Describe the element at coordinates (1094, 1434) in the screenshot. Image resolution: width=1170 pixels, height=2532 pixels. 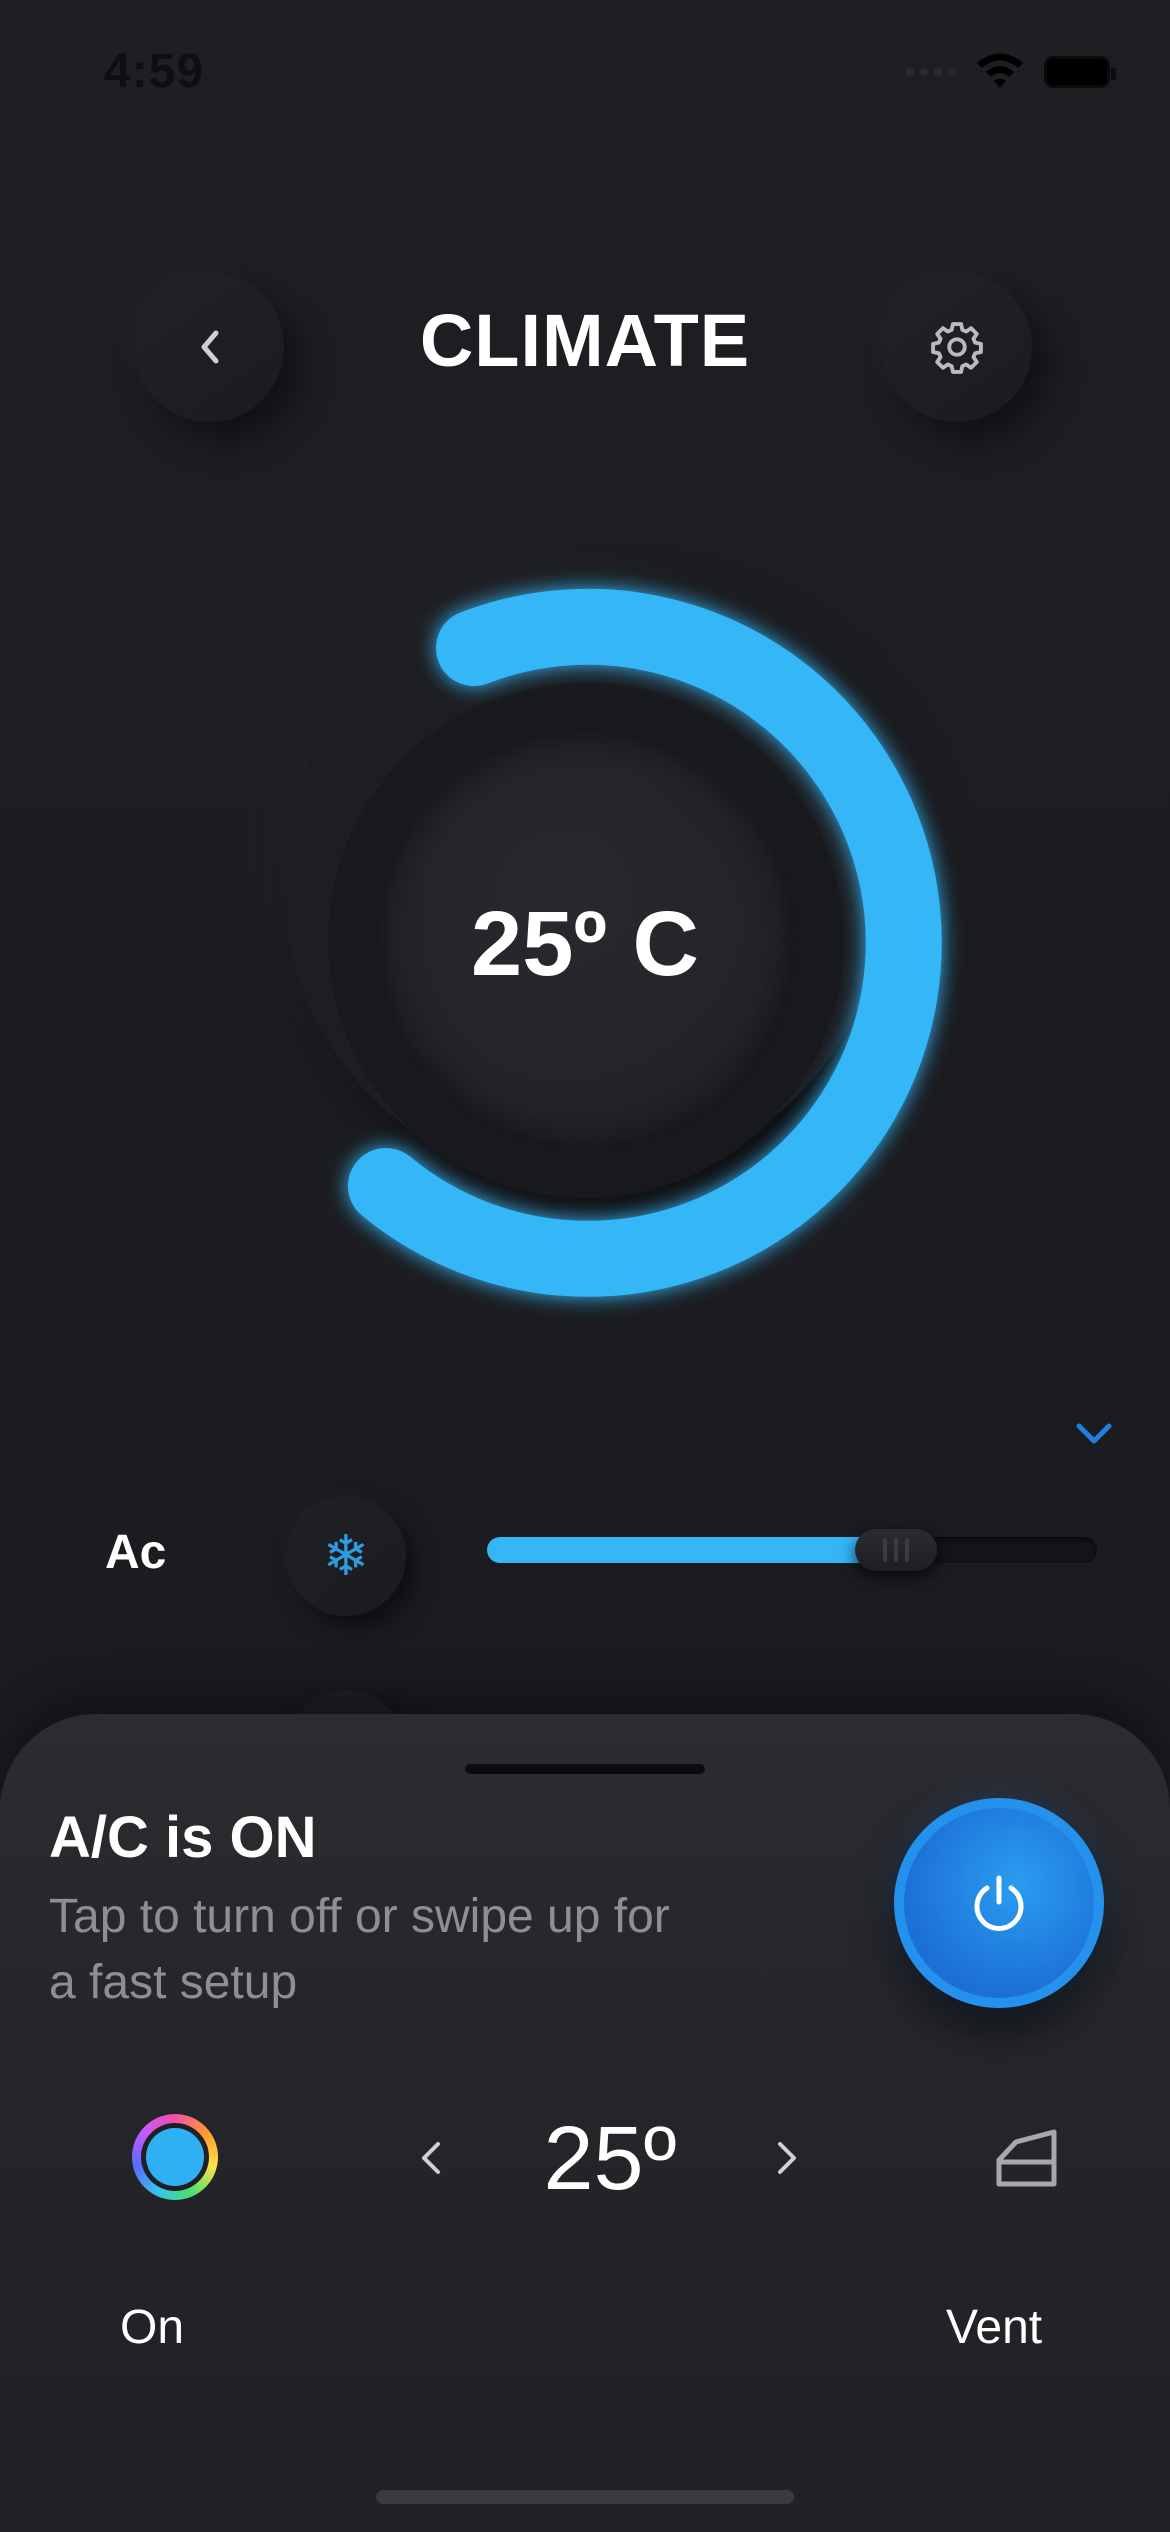
I see `chevron-down-icon` at that location.